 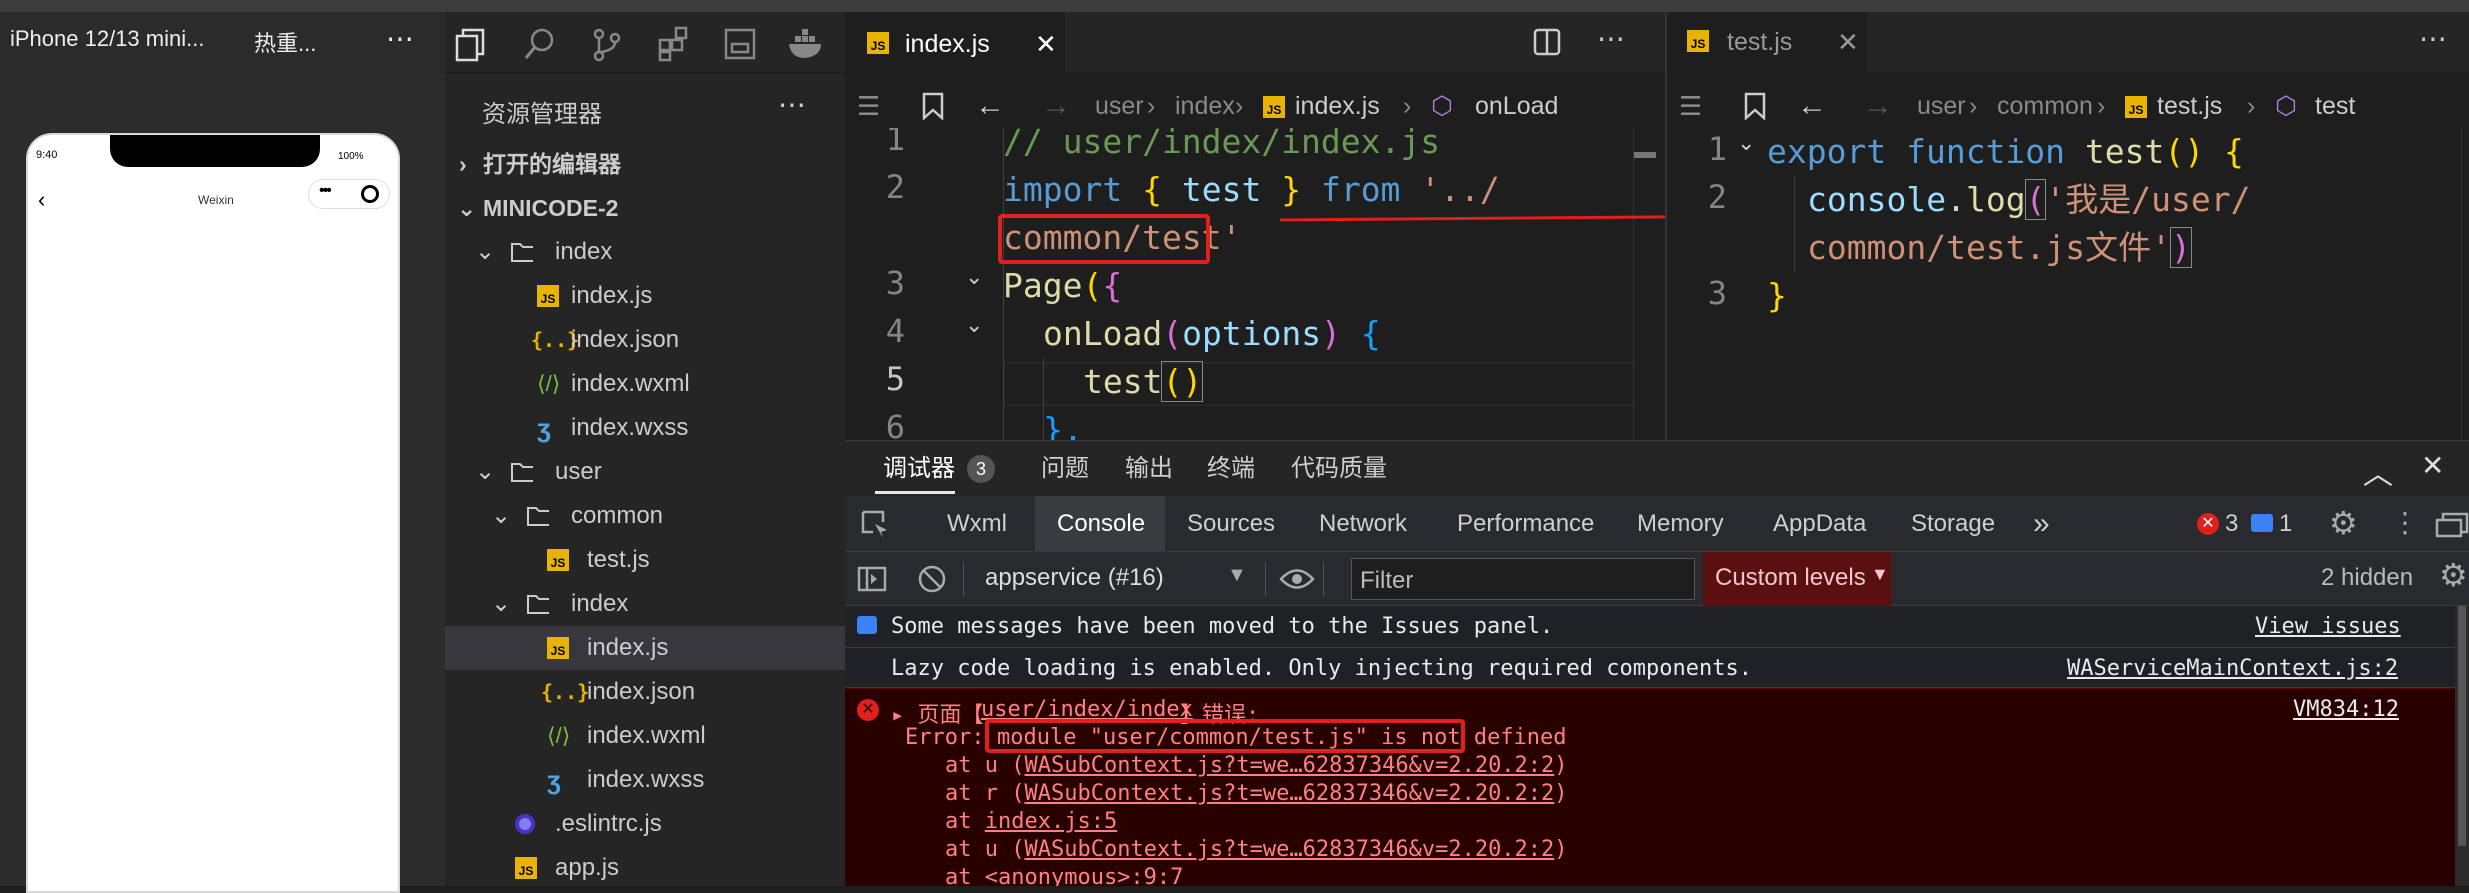 I want to click on panel-tab-network: Network, so click(x=1363, y=524).